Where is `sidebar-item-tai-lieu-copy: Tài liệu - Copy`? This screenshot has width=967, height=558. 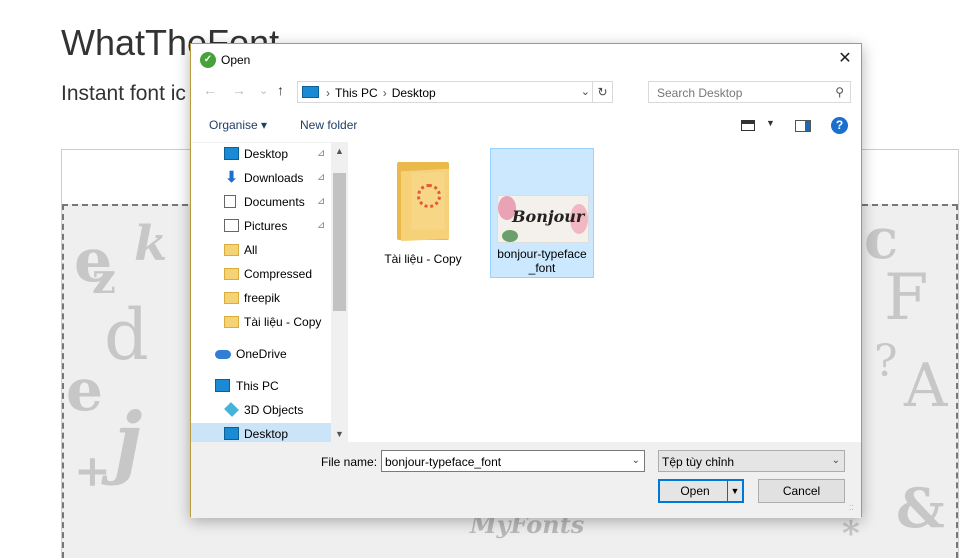
sidebar-item-tai-lieu-copy: Tài liệu - Copy is located at coordinates (261, 322).